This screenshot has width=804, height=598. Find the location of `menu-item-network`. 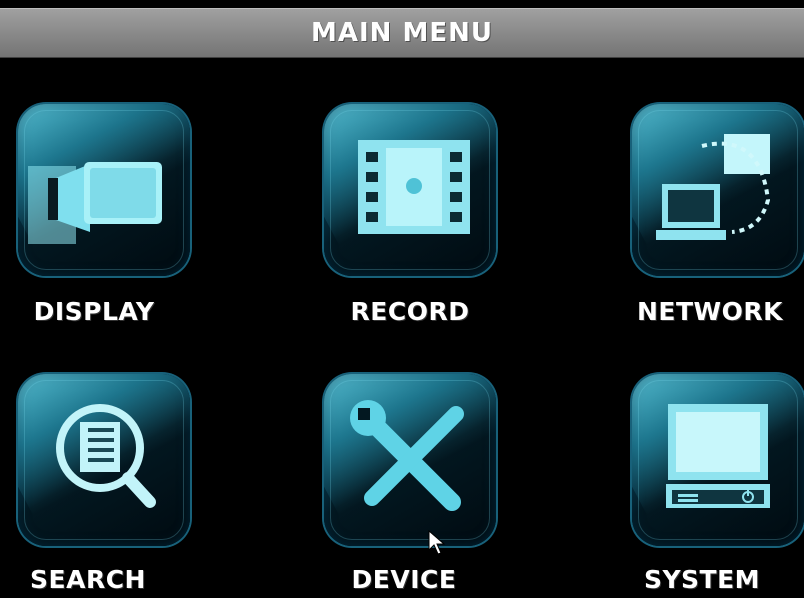

menu-item-network is located at coordinates (718, 190).